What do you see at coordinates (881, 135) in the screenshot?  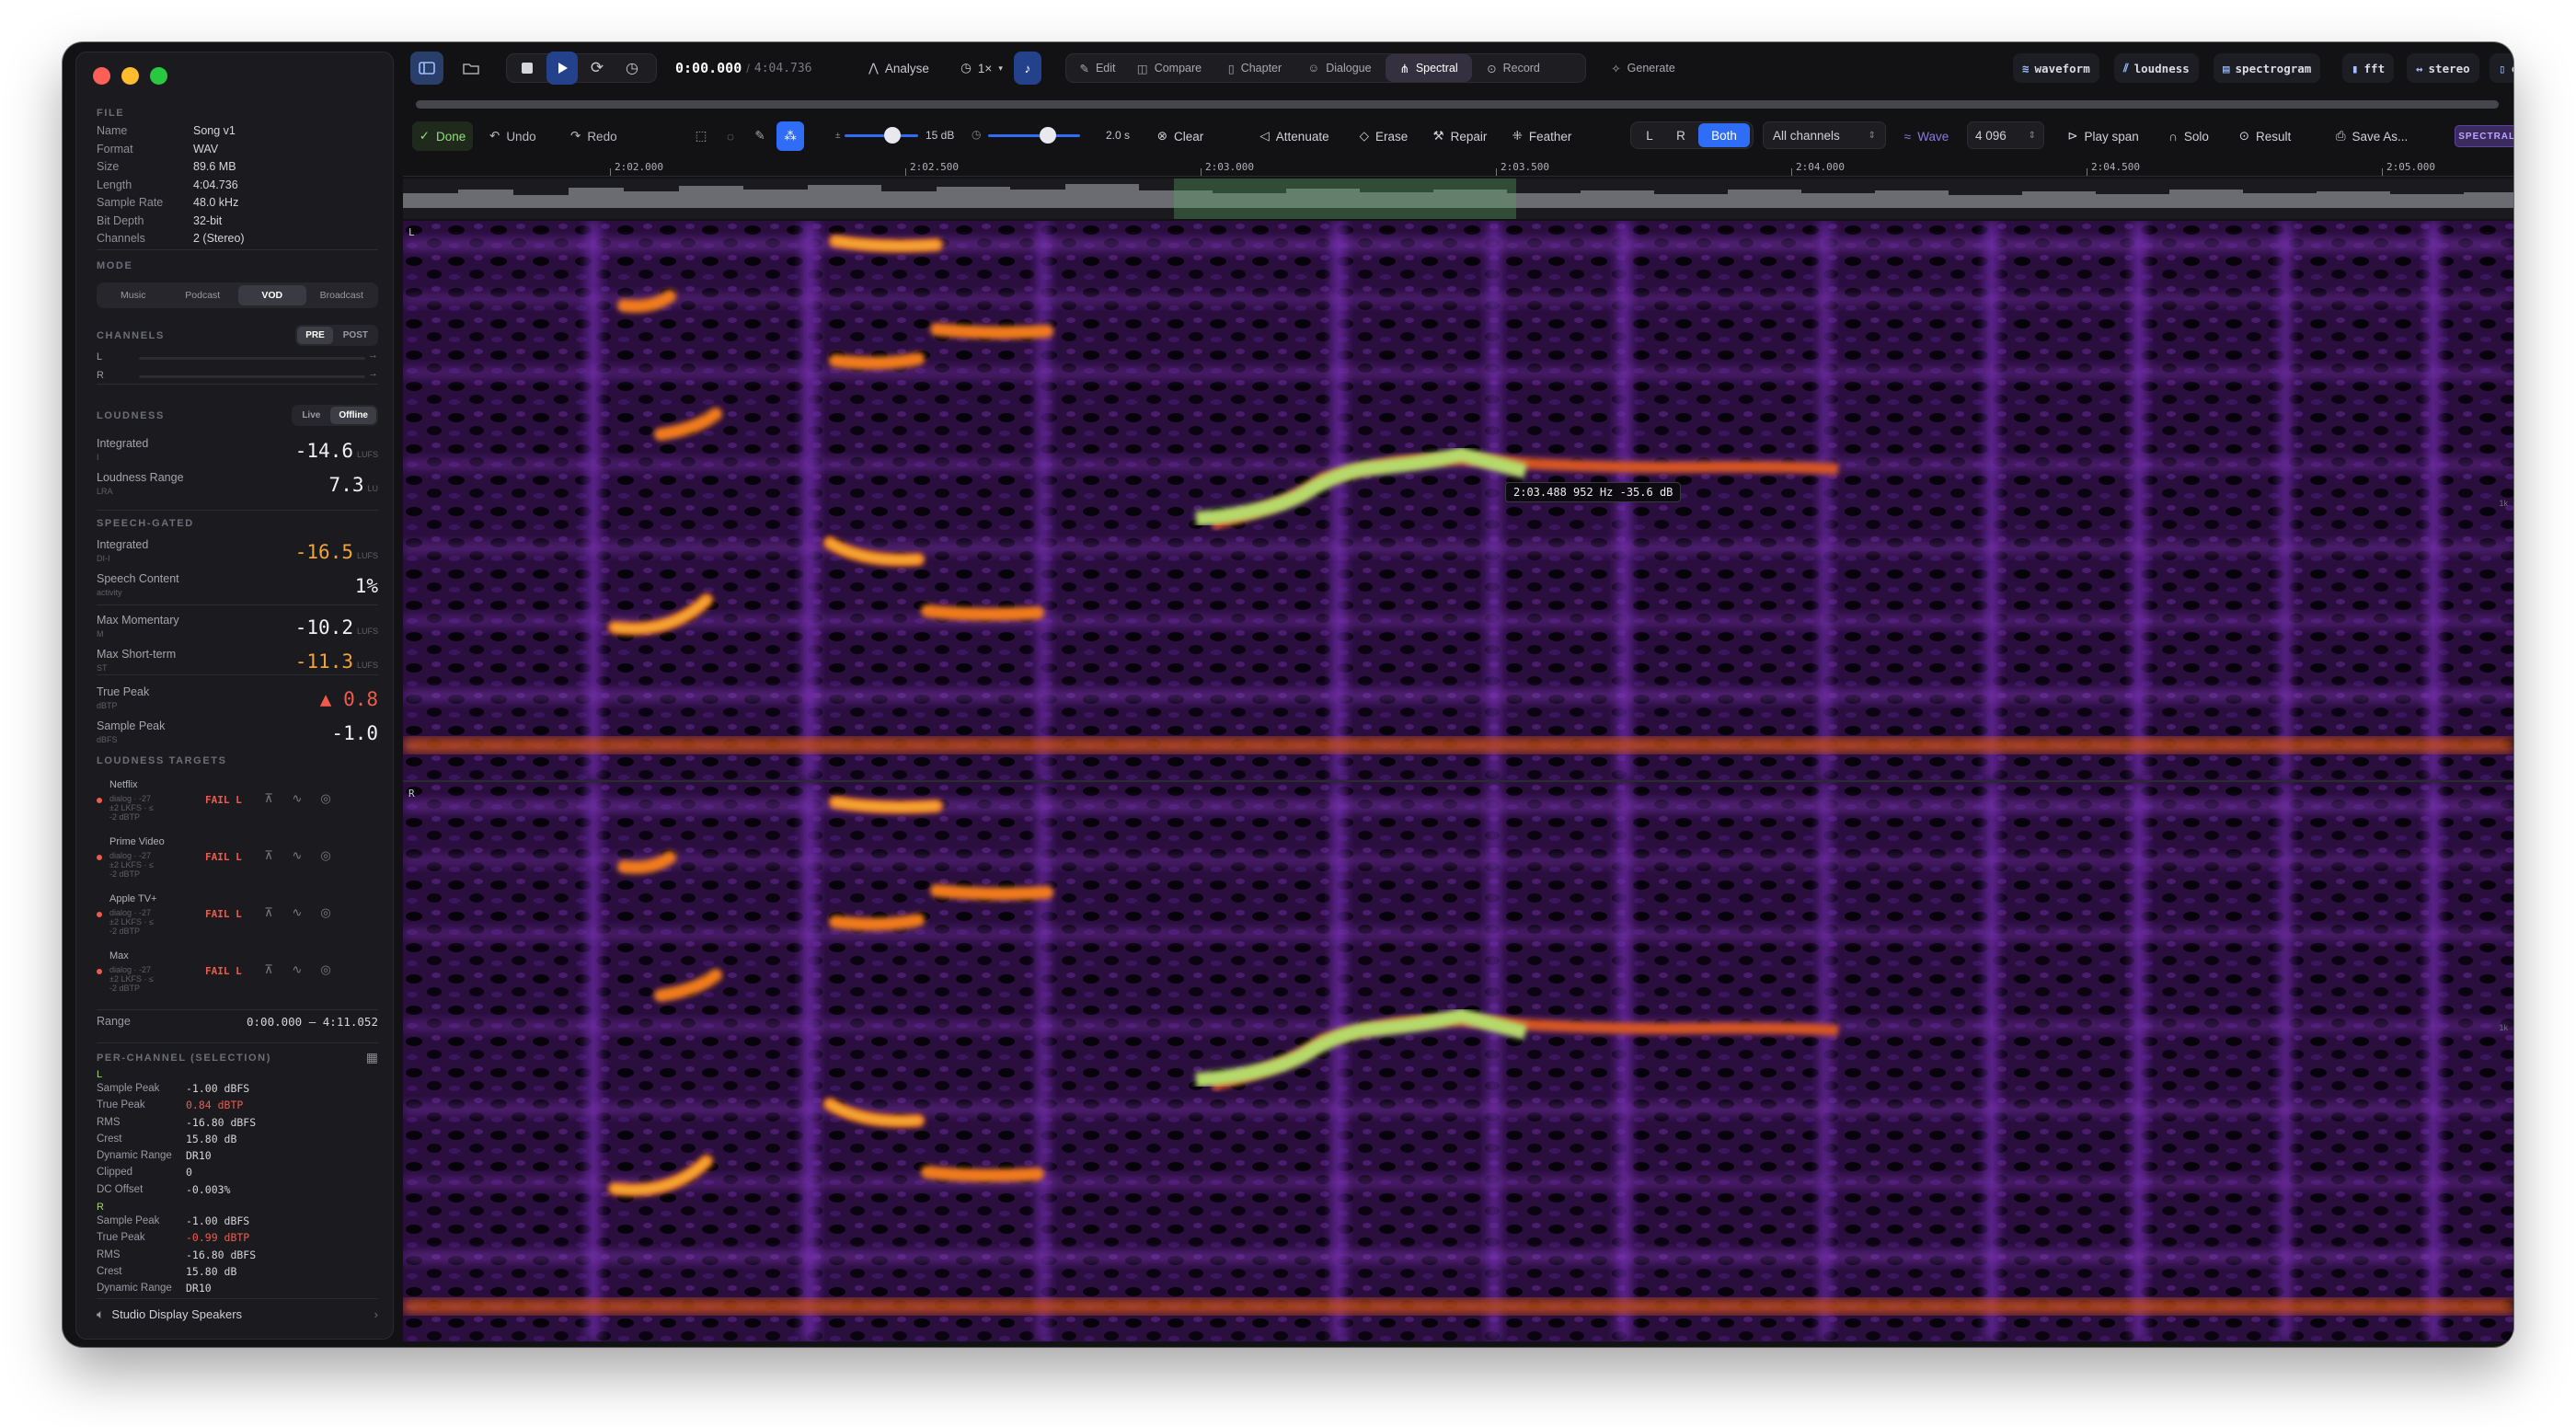 I see `db-slider-track` at bounding box center [881, 135].